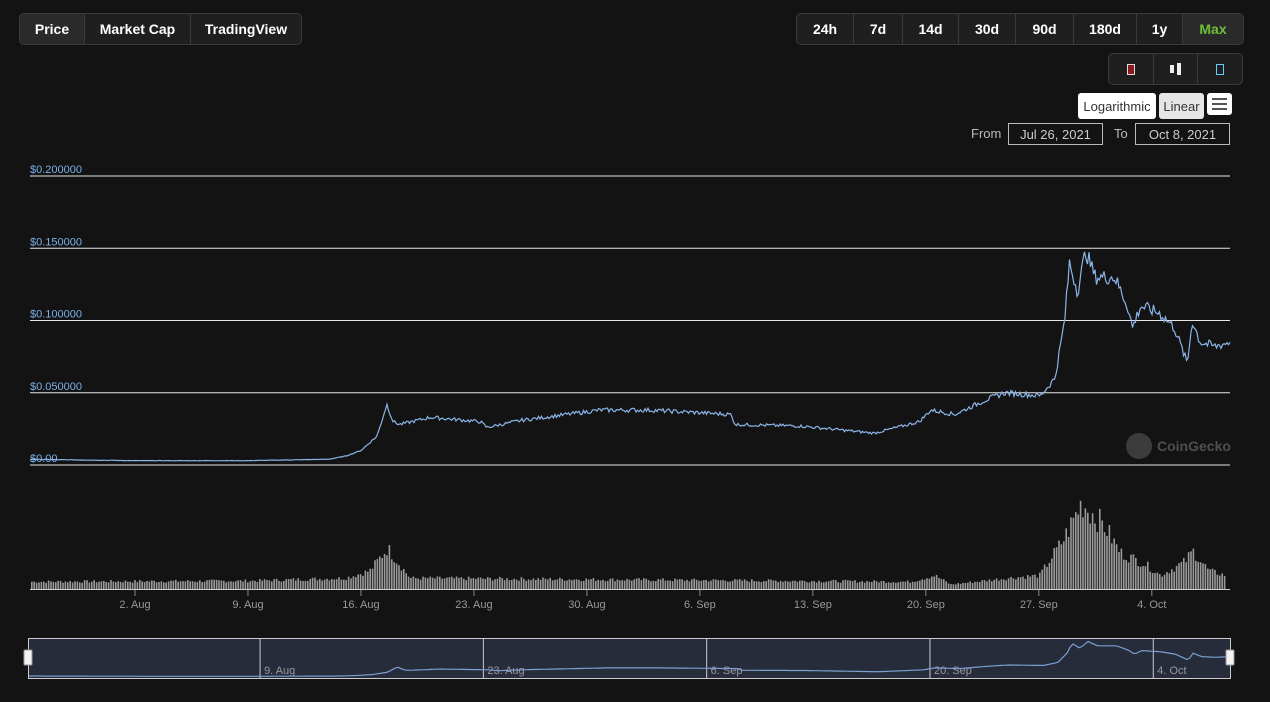 The height and width of the screenshot is (702, 1270). What do you see at coordinates (473, 605) in the screenshot?
I see `x-tick-label: 23. Aug` at bounding box center [473, 605].